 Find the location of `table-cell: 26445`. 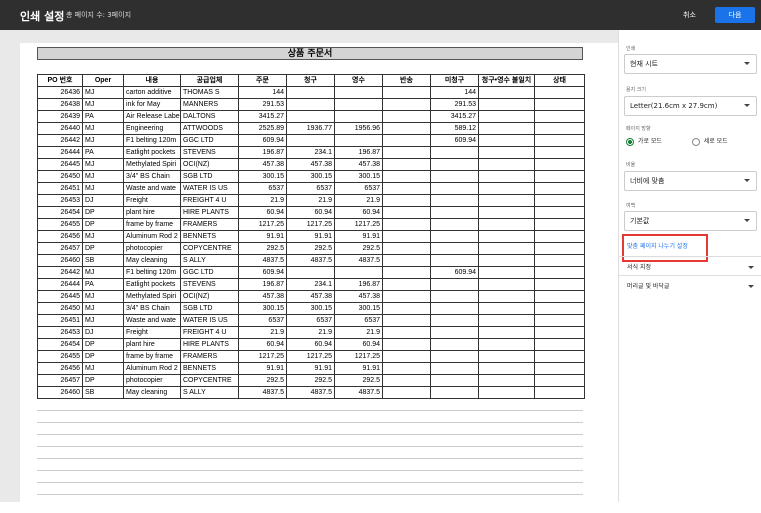

table-cell: 26445 is located at coordinates (60, 296).